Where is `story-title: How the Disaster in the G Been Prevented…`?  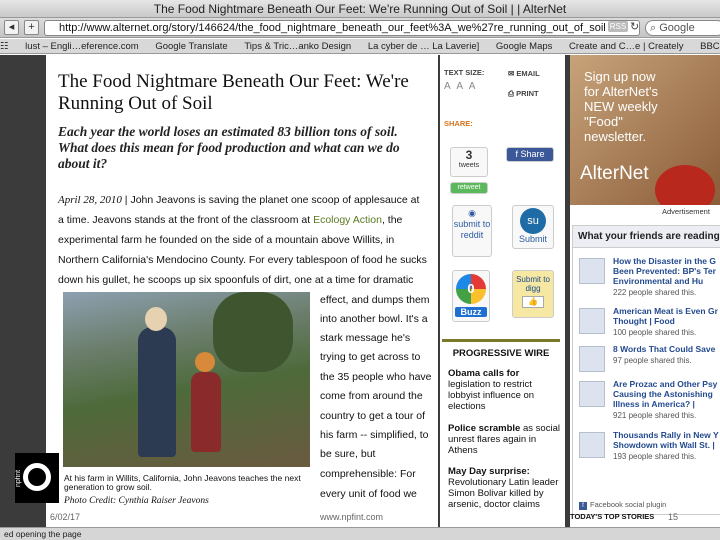
story-title: How the Disaster in the G Been Prevented… is located at coordinates (666, 271).